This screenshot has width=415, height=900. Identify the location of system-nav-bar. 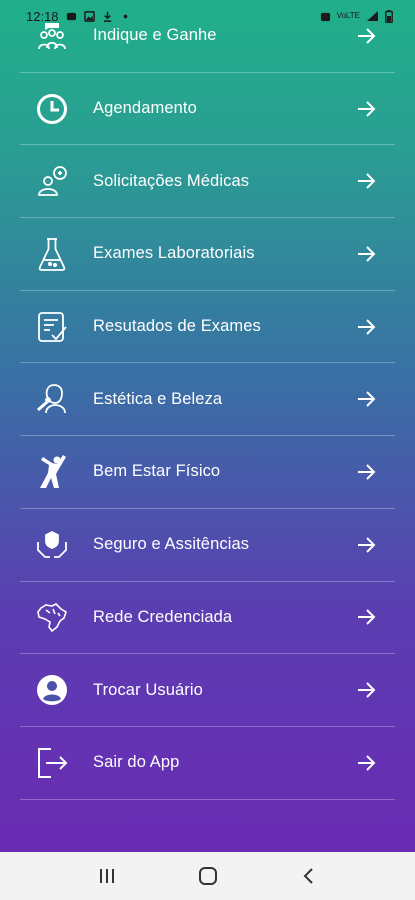
(207, 876).